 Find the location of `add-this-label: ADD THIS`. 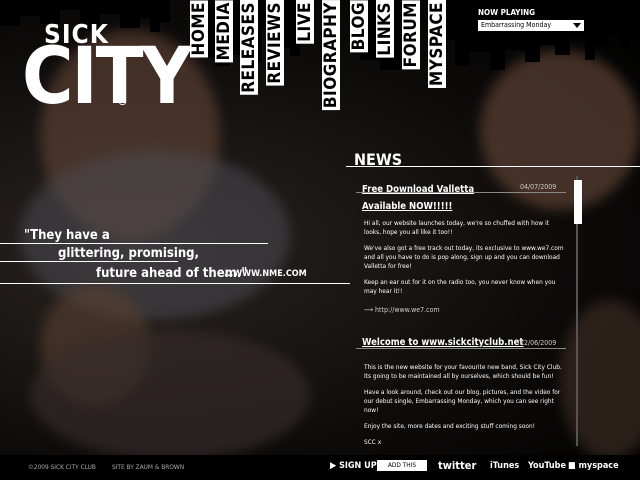

add-this-label: ADD THIS is located at coordinates (402, 465).